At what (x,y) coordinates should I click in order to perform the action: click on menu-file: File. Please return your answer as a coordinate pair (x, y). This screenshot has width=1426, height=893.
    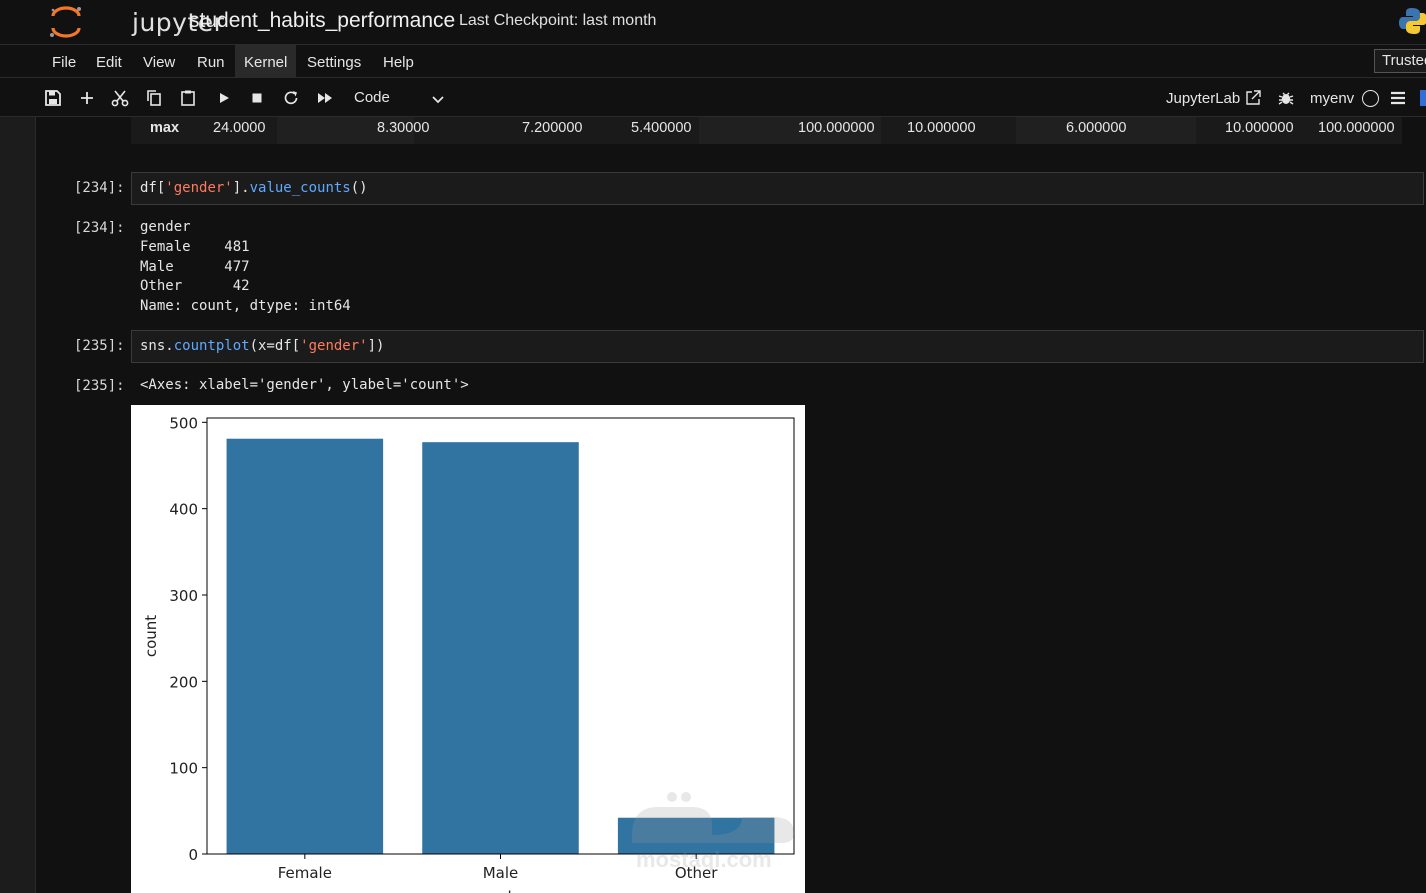
    Looking at the image, I should click on (64, 61).